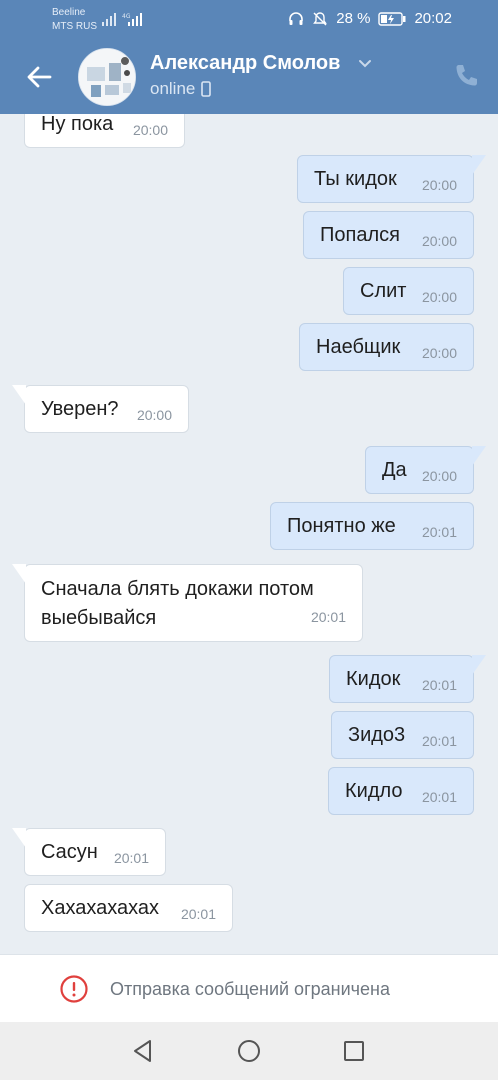  I want to click on message-outgoing: Понятно же 20:01, so click(372, 526).